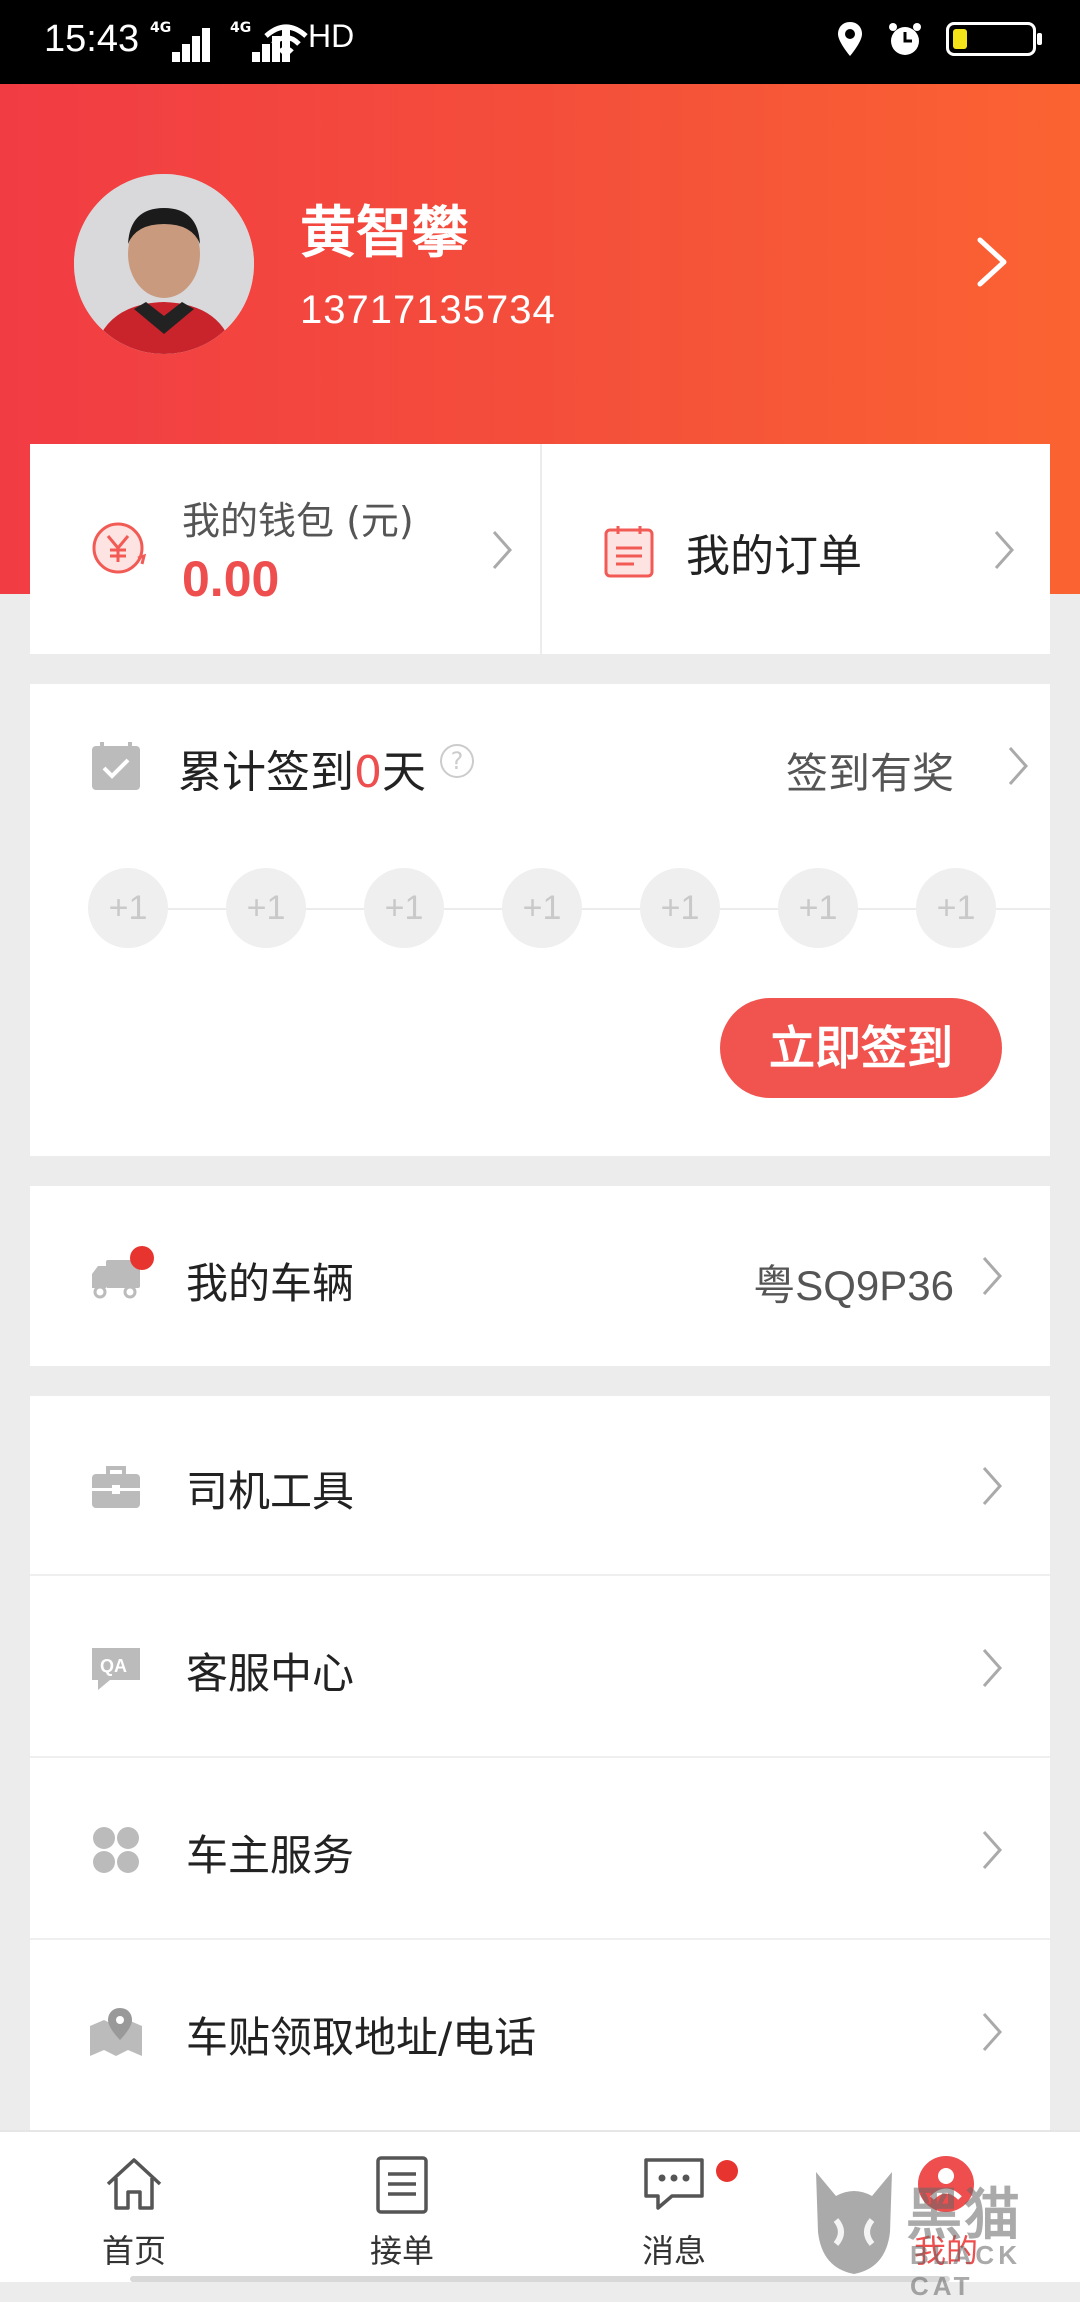  Describe the element at coordinates (939, 39) in the screenshot. I see `status-right` at that location.